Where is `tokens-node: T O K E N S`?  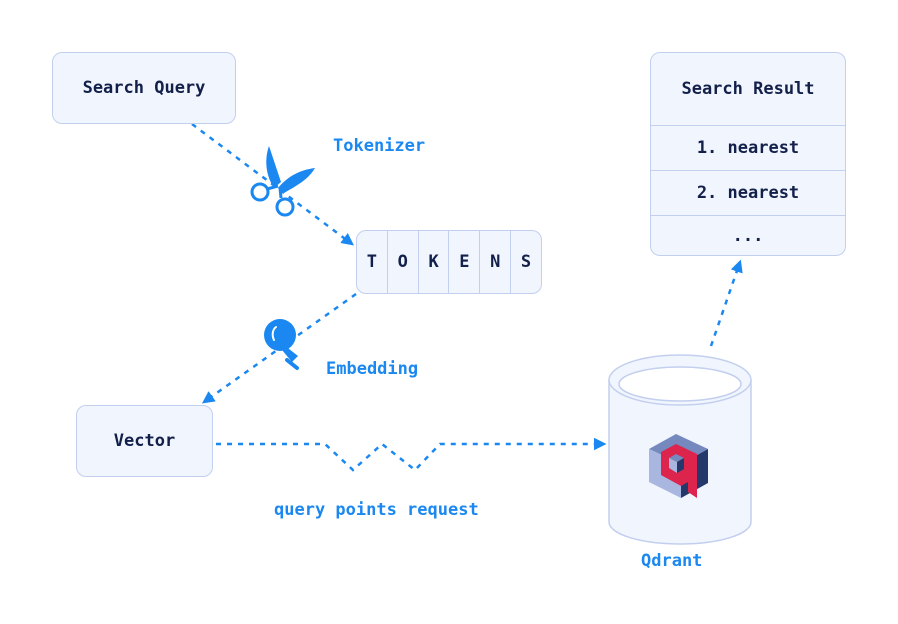
tokens-node: T O K E N S is located at coordinates (449, 262).